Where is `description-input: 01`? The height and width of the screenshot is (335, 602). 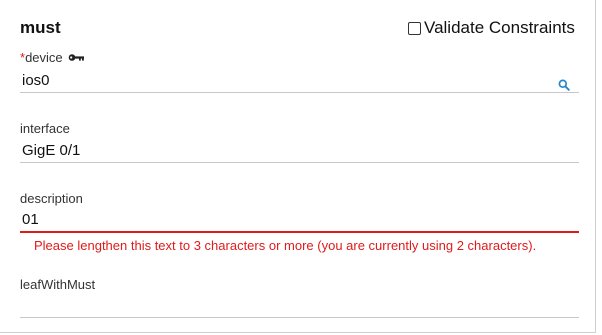
description-input: 01 is located at coordinates (299, 221).